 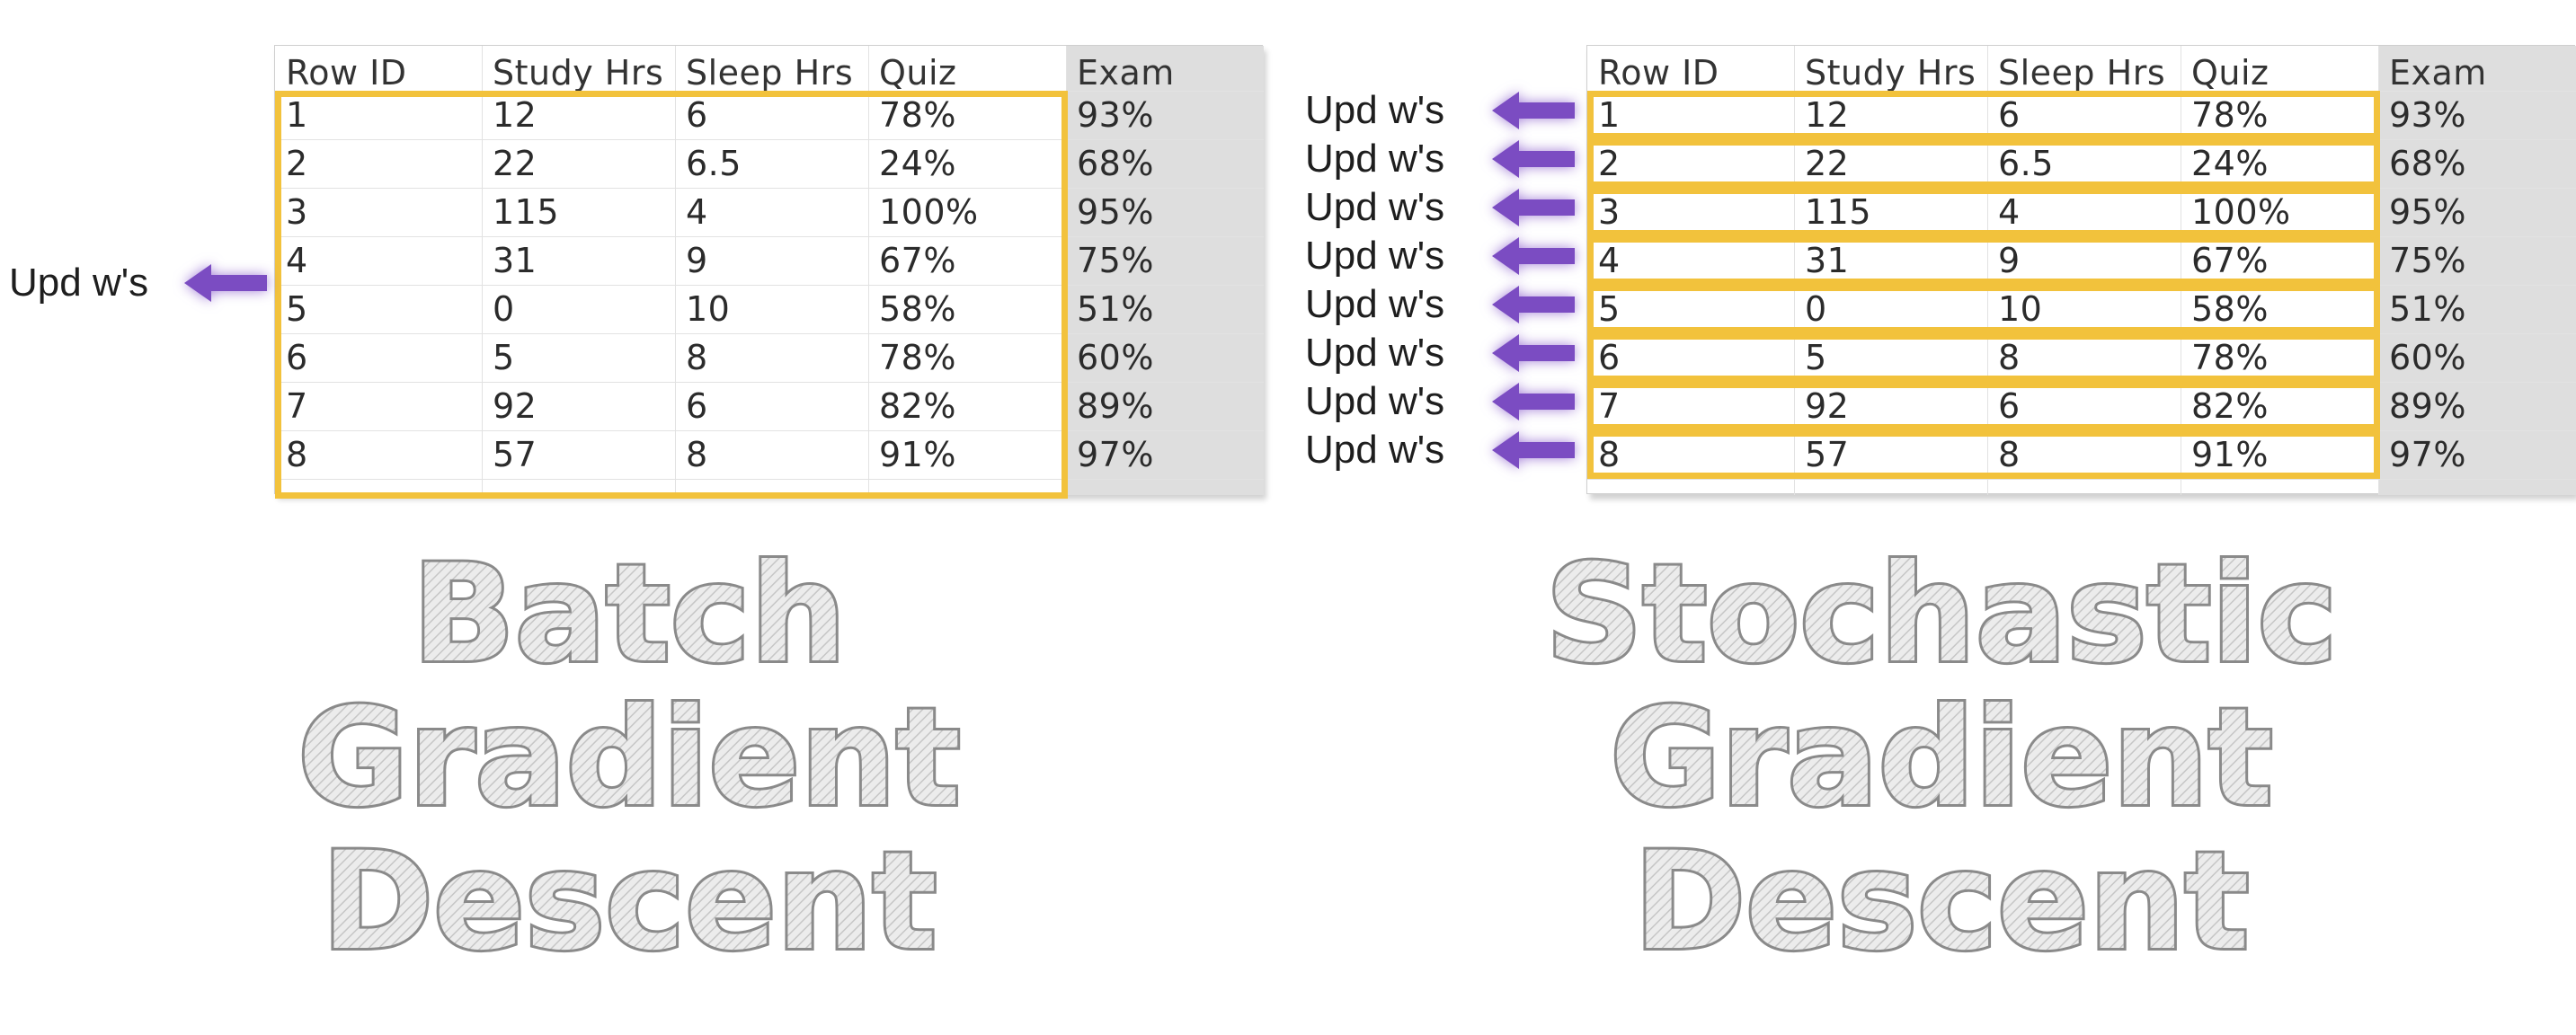 What do you see at coordinates (1941, 758) in the screenshot?
I see `stochastic-title-line: Gradient` at bounding box center [1941, 758].